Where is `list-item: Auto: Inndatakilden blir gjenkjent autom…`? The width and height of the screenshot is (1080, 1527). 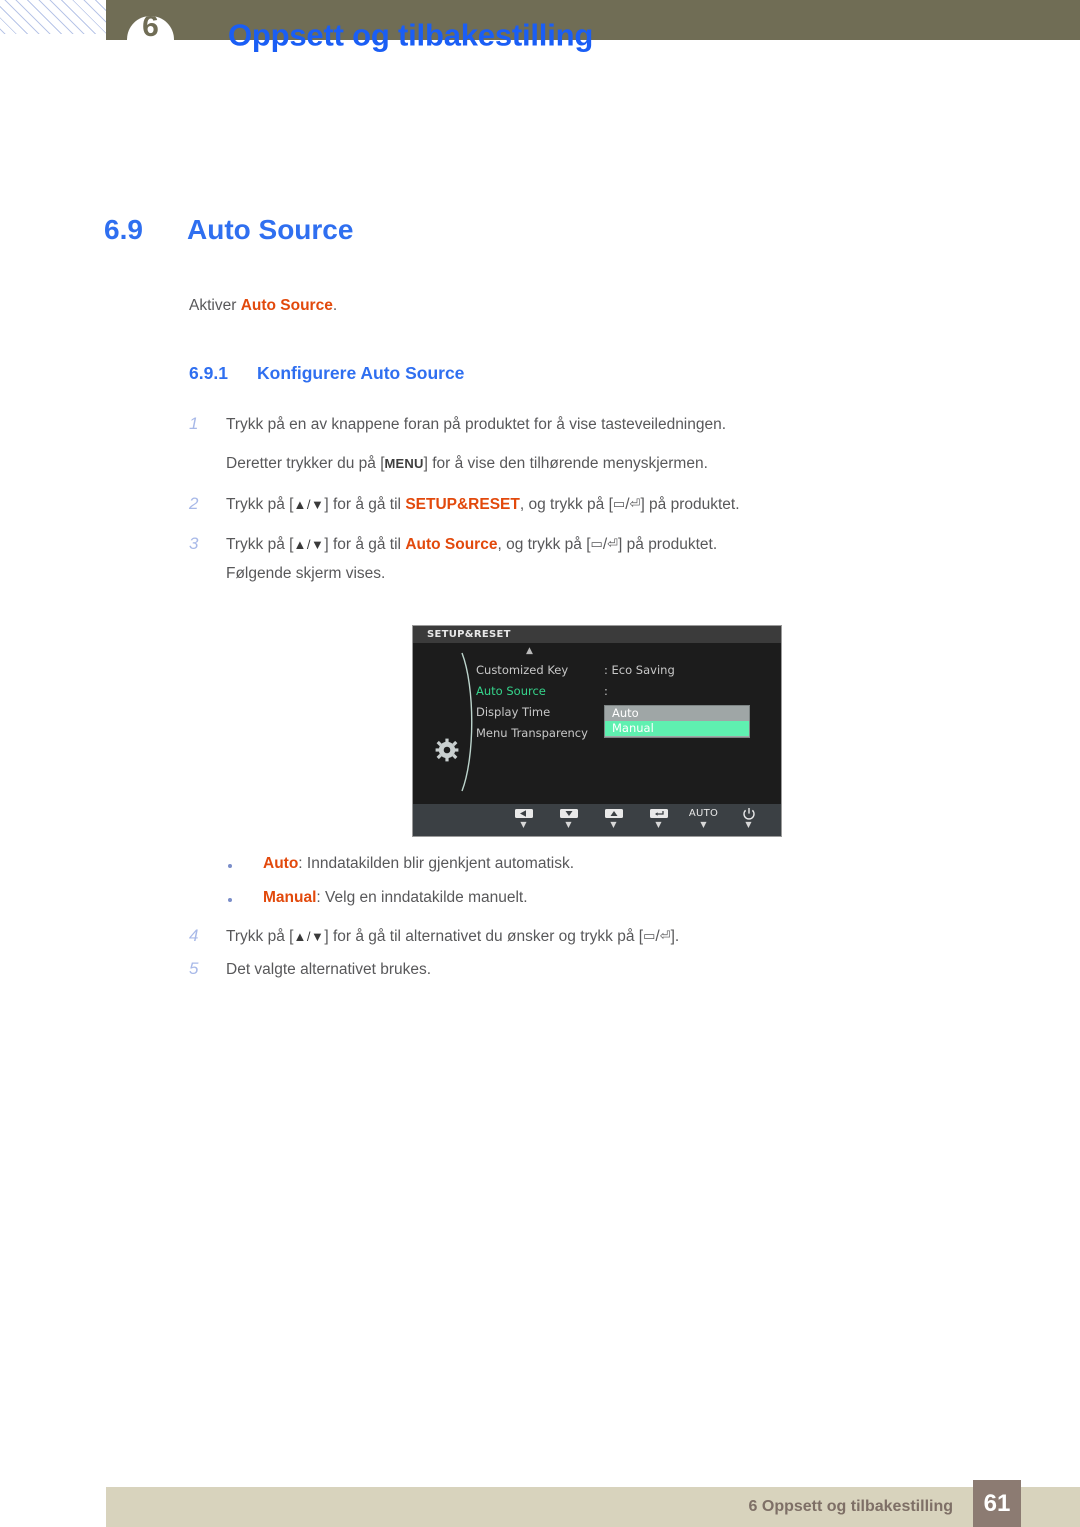
list-item: Auto: Inndatakilden blir gjenkjent autom… is located at coordinates (401, 864).